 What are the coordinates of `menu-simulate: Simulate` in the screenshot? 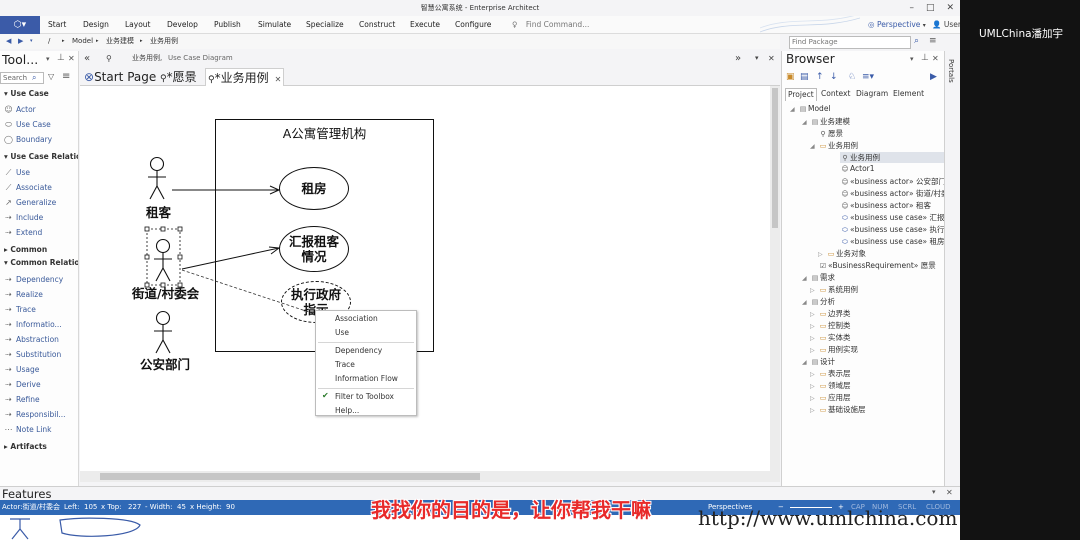 It's located at (274, 25).